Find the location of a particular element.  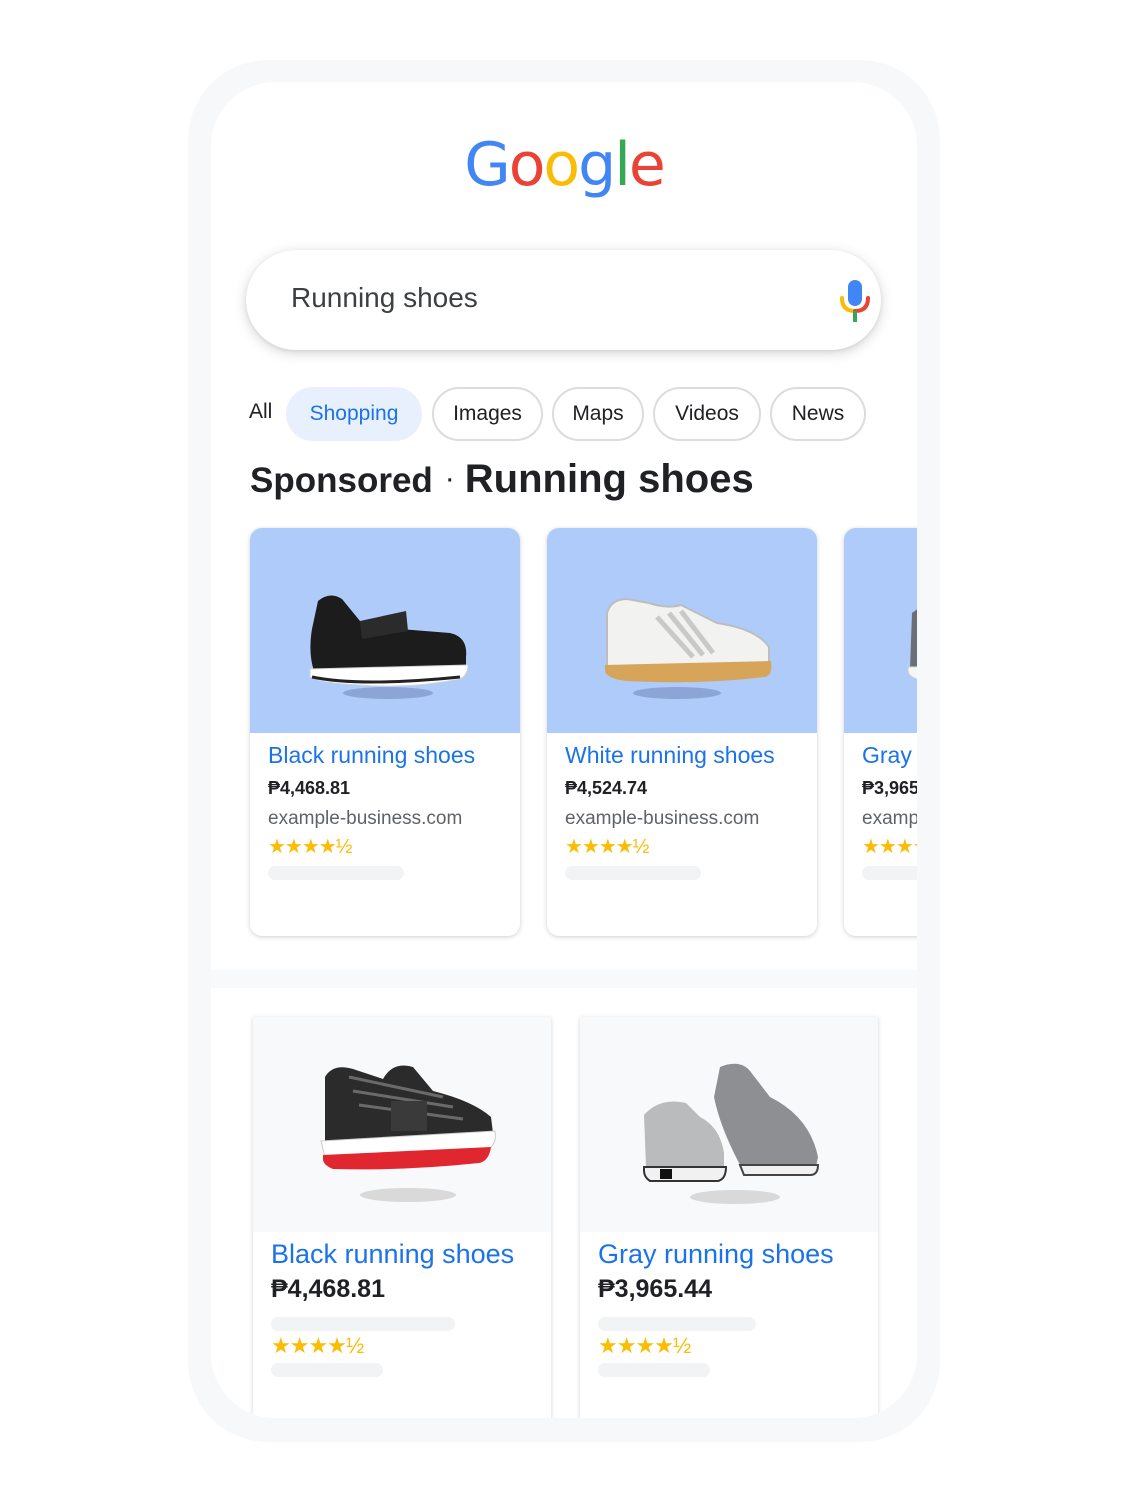

section-title: Running shoes is located at coordinates (609, 479).